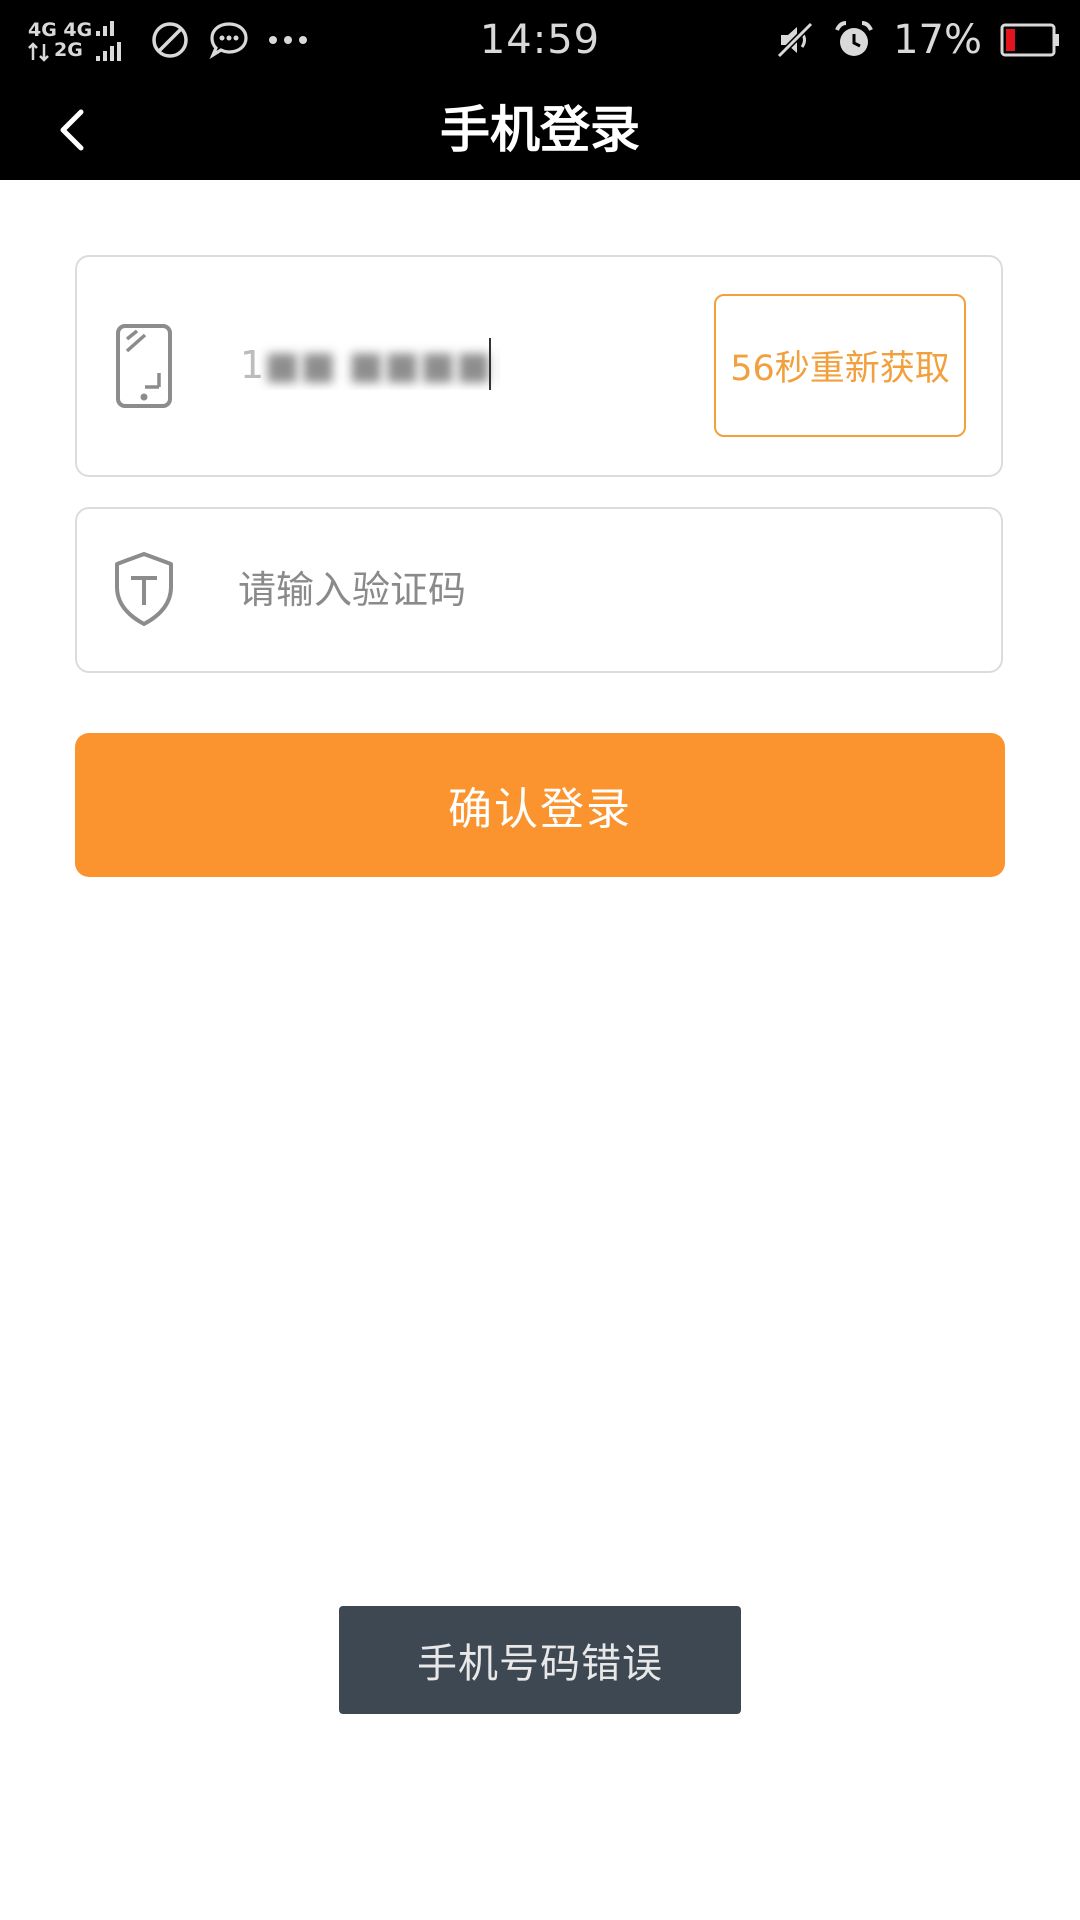 The width and height of the screenshot is (1080, 1920). I want to click on verification-code-input, so click(588, 590).